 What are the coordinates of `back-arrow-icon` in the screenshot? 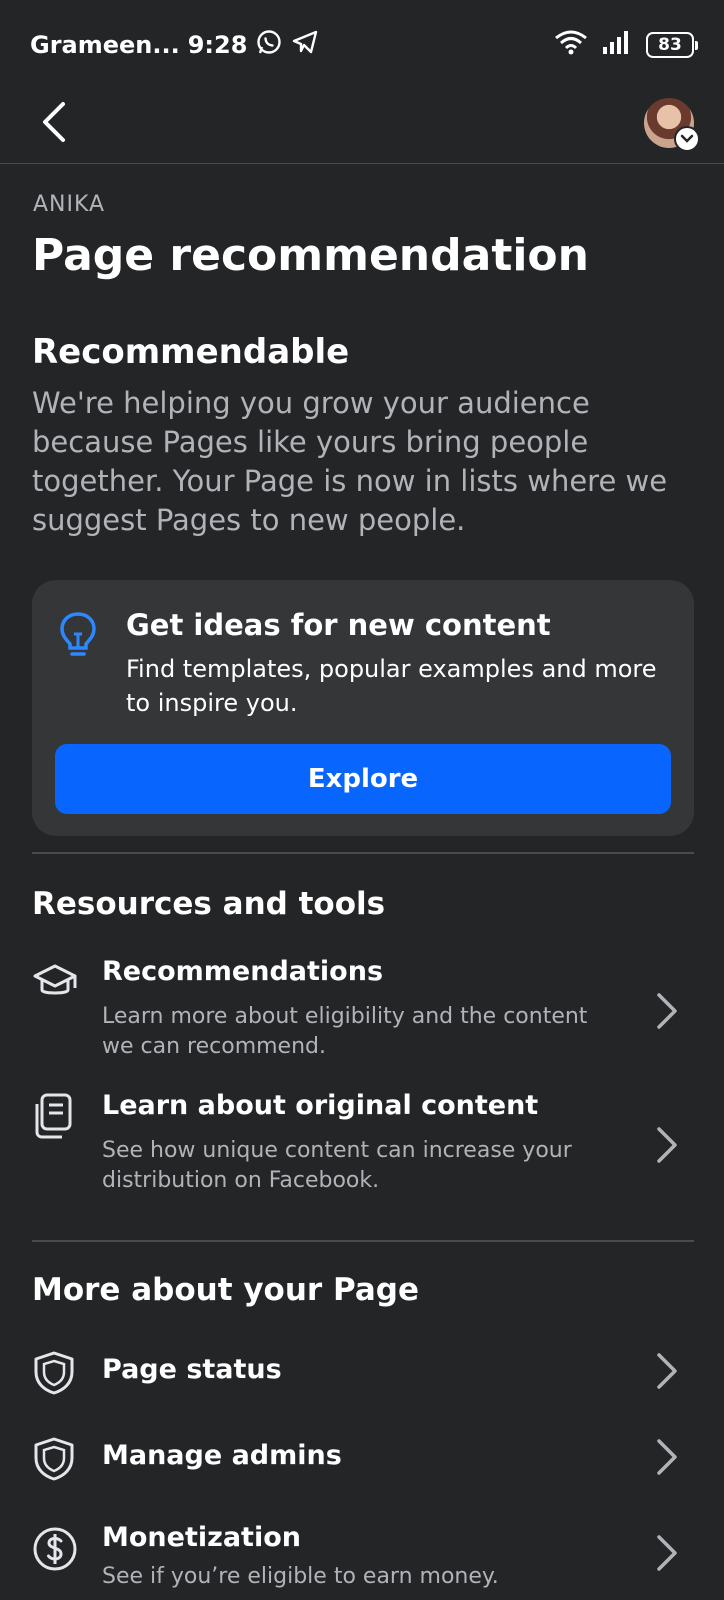 It's located at (54, 122).